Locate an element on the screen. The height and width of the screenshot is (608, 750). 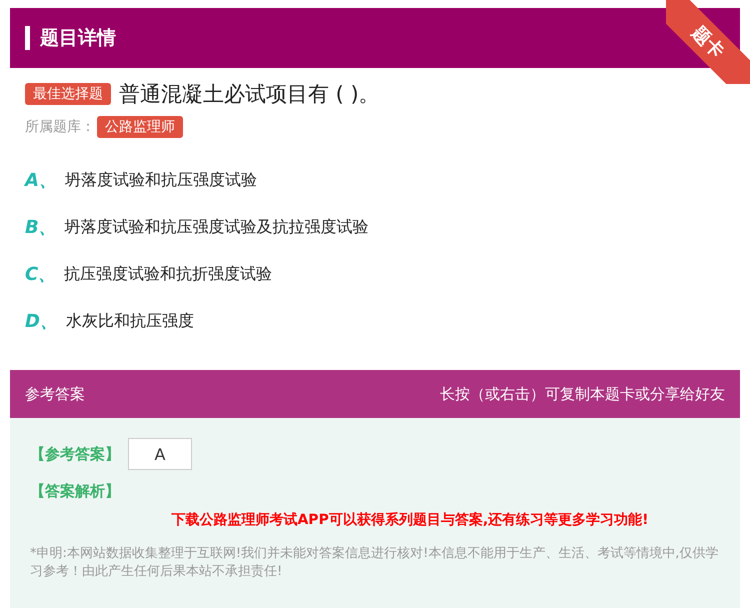
analysis-label: 【答案解析】 is located at coordinates (75, 491).